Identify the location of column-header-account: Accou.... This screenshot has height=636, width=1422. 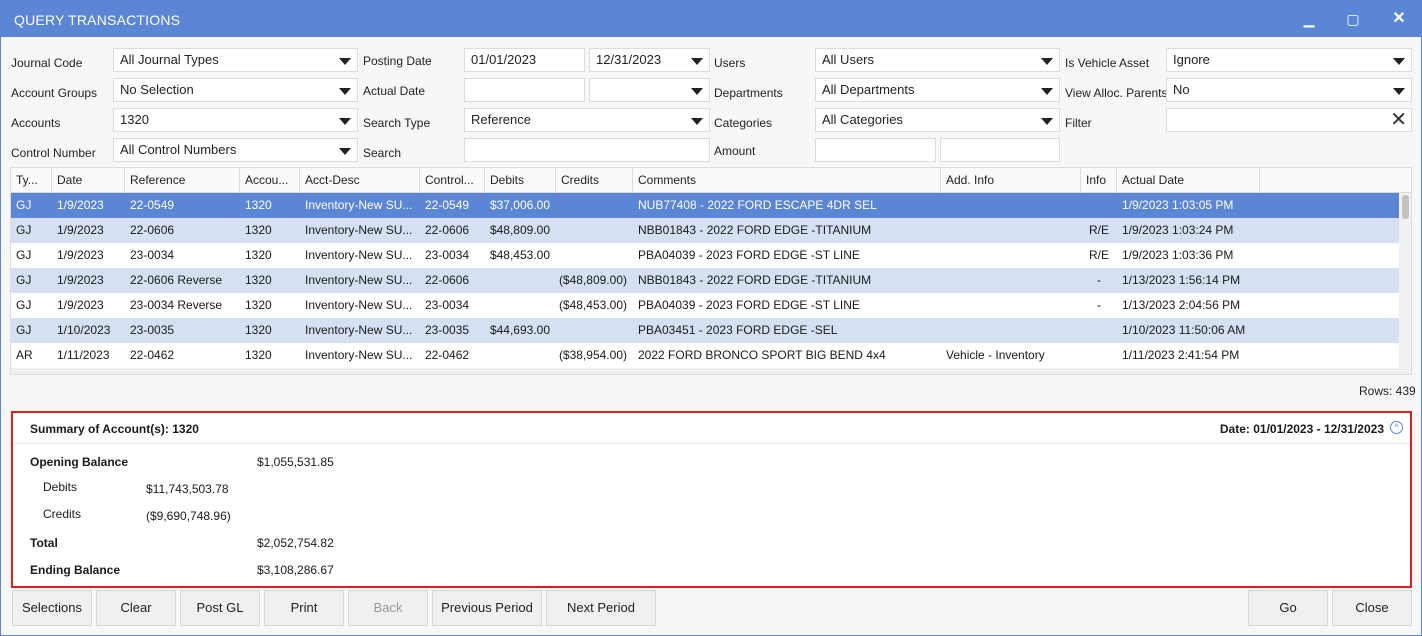
(270, 180).